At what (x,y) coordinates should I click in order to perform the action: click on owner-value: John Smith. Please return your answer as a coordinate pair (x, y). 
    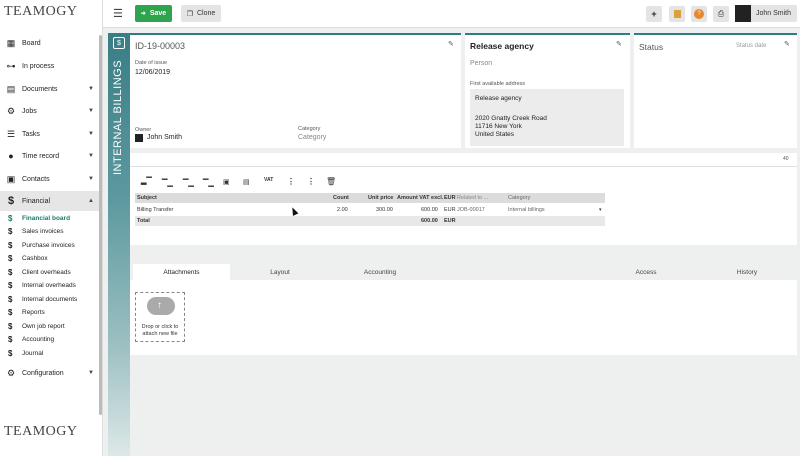
    Looking at the image, I should click on (164, 137).